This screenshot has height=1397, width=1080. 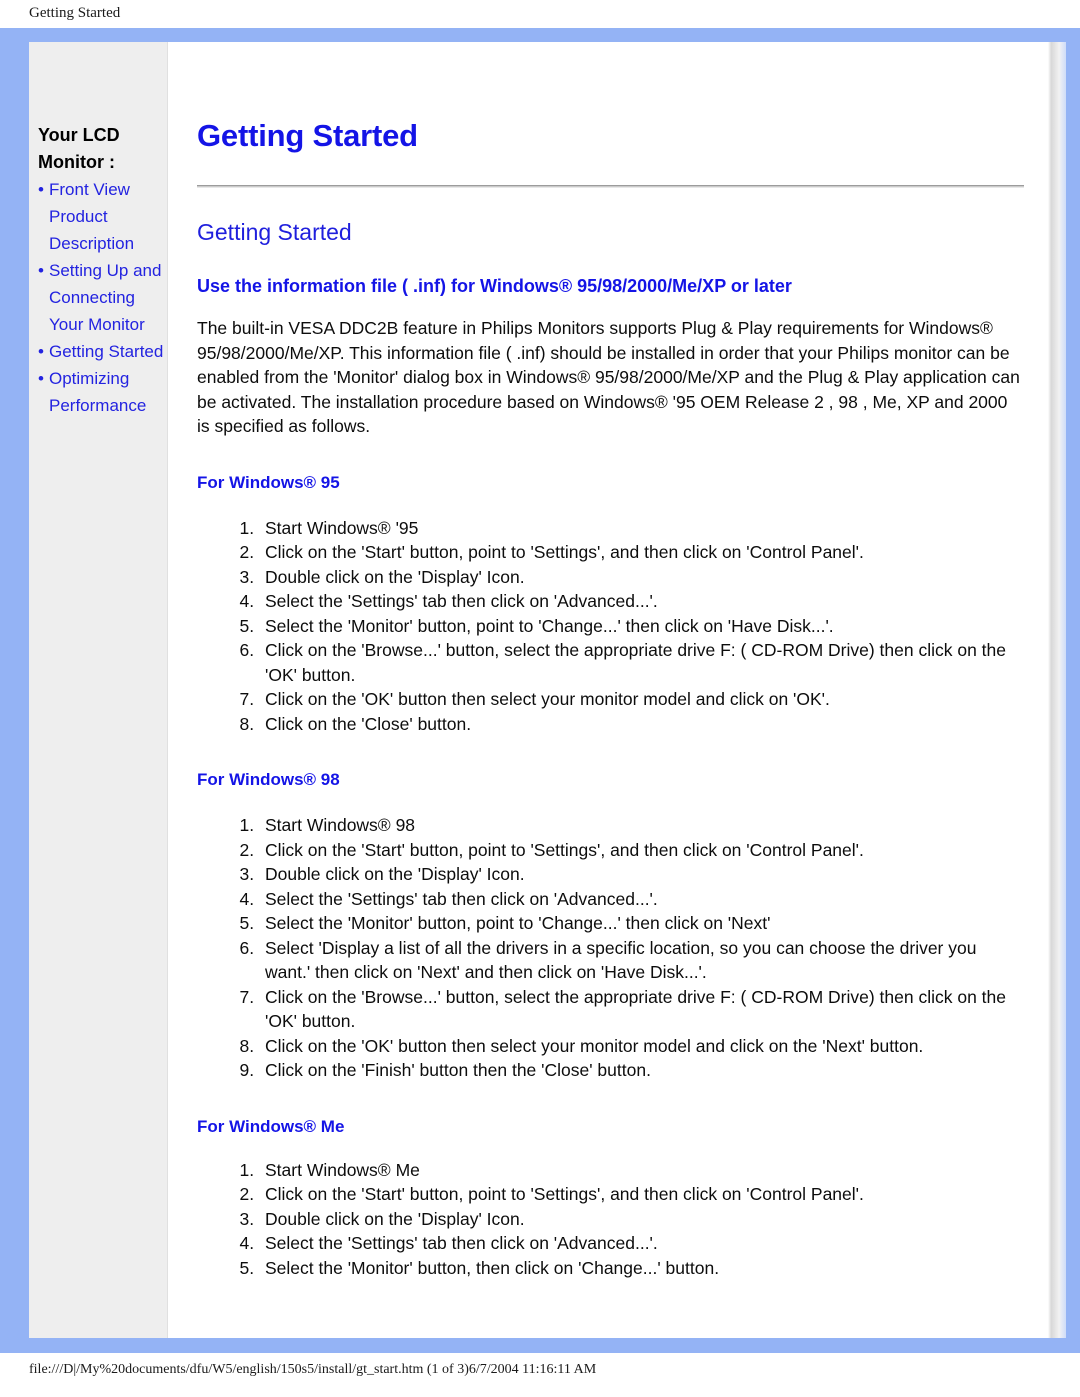 What do you see at coordinates (271, 1126) in the screenshot?
I see `os-heading-windows-me: For Windows® Me` at bounding box center [271, 1126].